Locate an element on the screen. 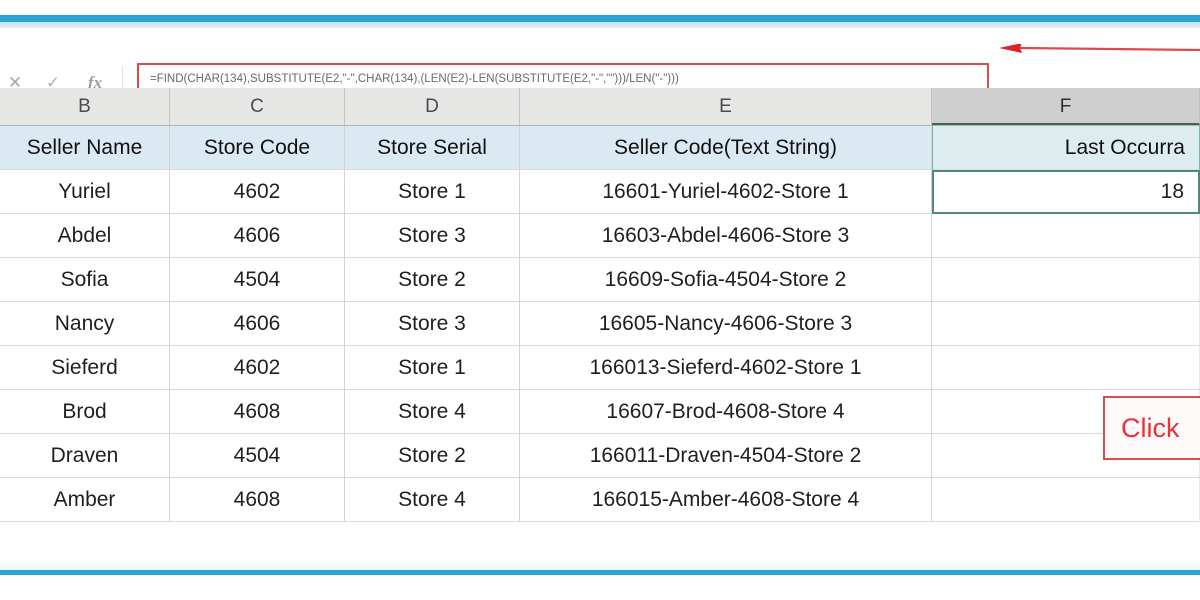  cell-e7: 16607-Brod-4608-Store 4 is located at coordinates (726, 412).